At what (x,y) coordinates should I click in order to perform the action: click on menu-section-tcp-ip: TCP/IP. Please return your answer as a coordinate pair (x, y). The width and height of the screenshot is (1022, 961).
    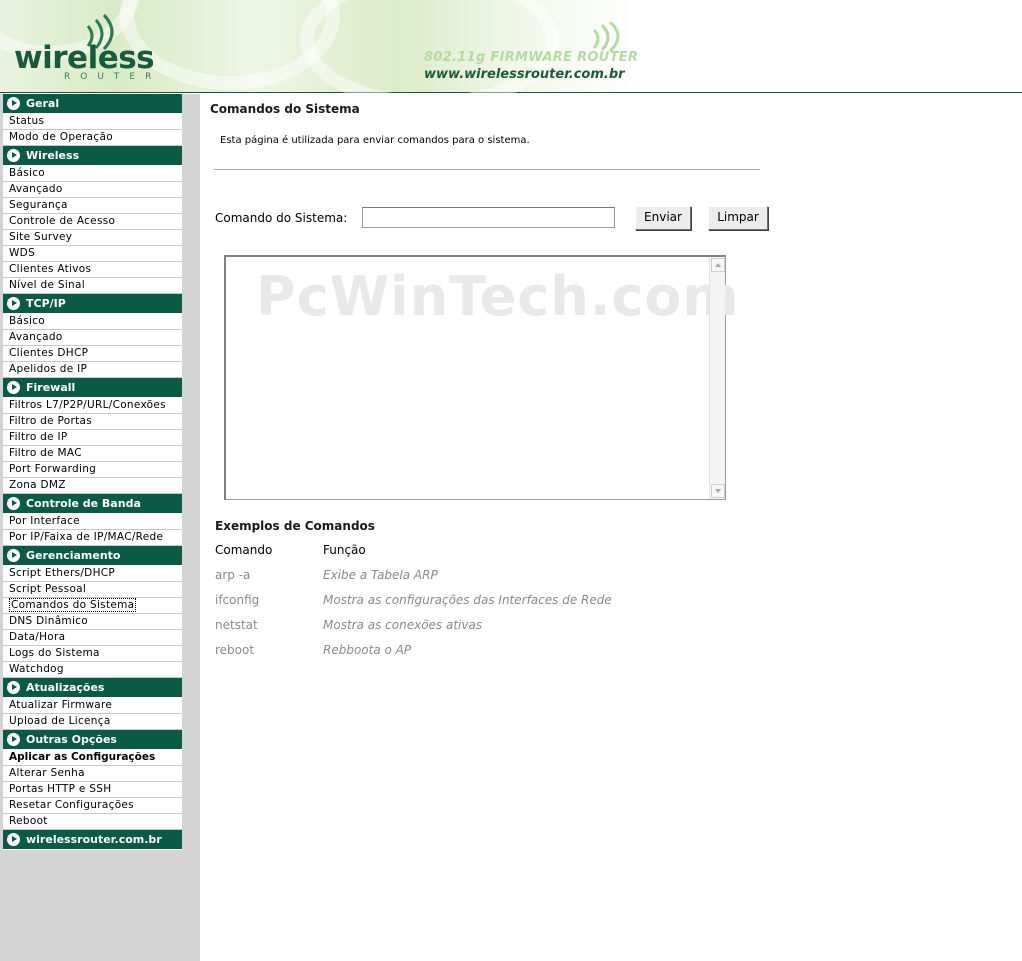
    Looking at the image, I should click on (92, 304).